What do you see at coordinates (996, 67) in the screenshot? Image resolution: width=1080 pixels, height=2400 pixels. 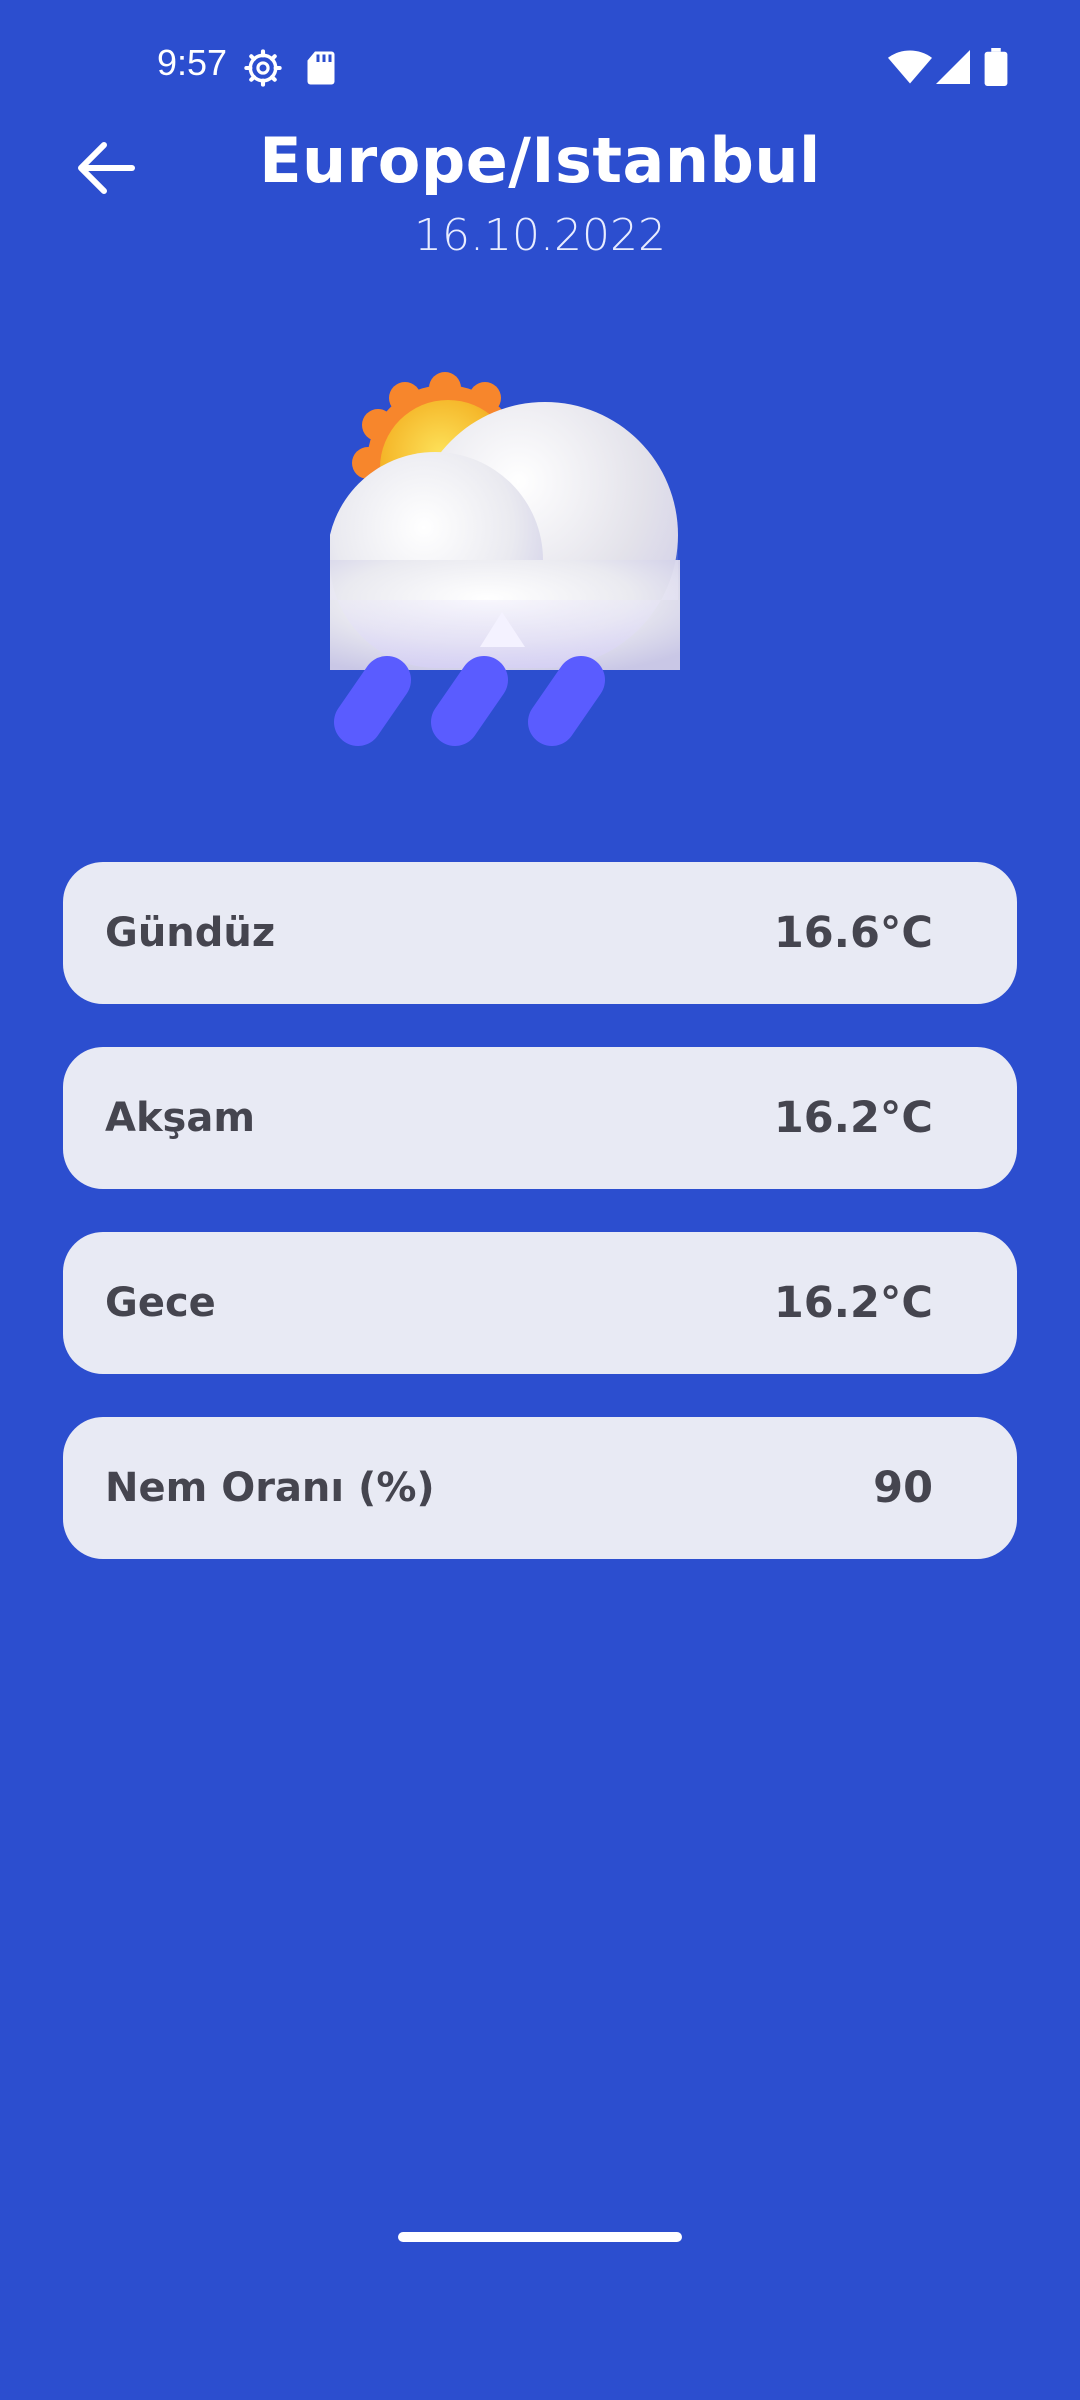 I see `battery-icon` at bounding box center [996, 67].